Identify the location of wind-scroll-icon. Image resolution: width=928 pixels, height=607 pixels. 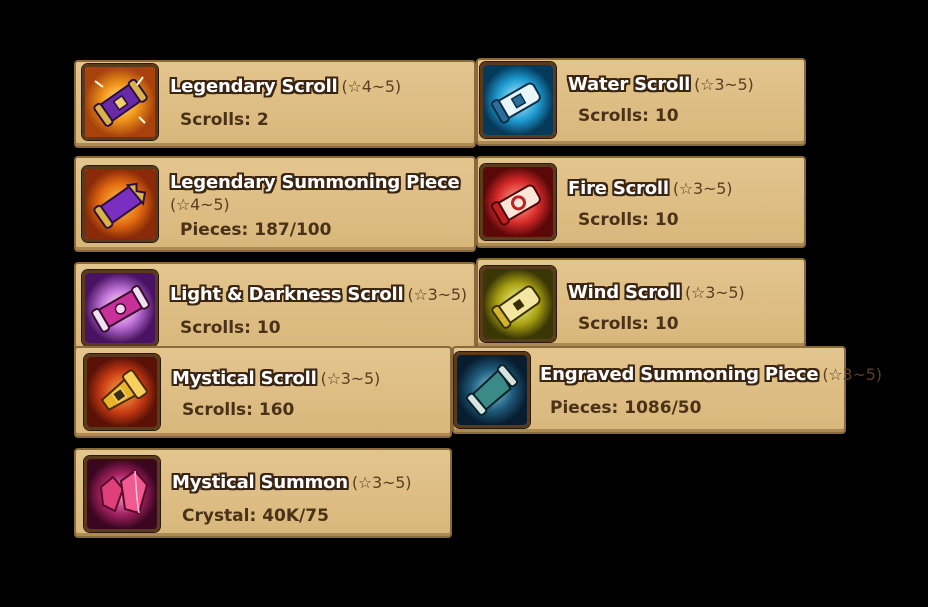
(518, 304).